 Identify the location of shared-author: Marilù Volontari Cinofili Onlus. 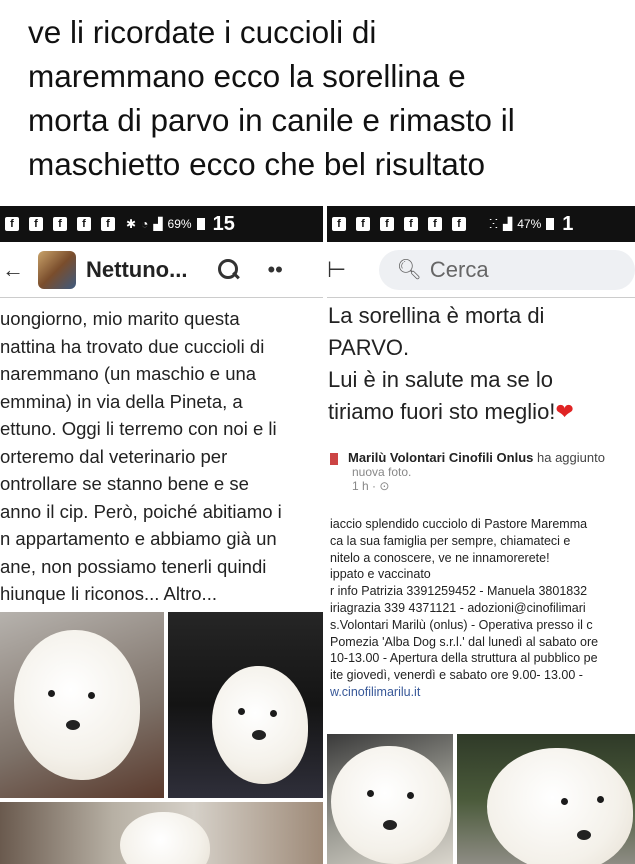
(440, 457).